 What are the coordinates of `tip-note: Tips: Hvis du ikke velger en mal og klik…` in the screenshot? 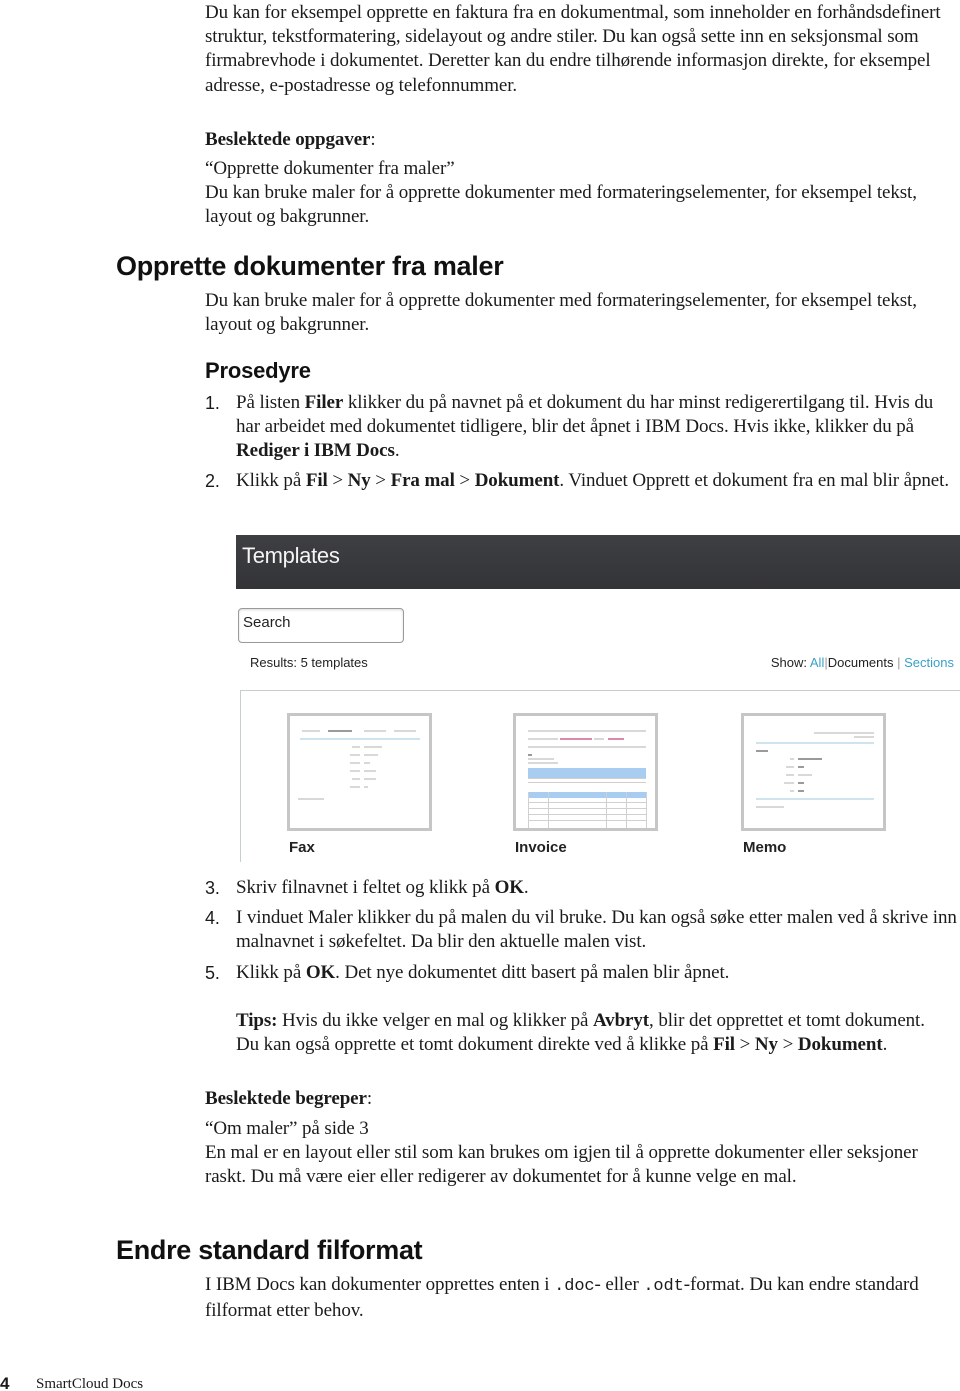 It's located at (591, 1033).